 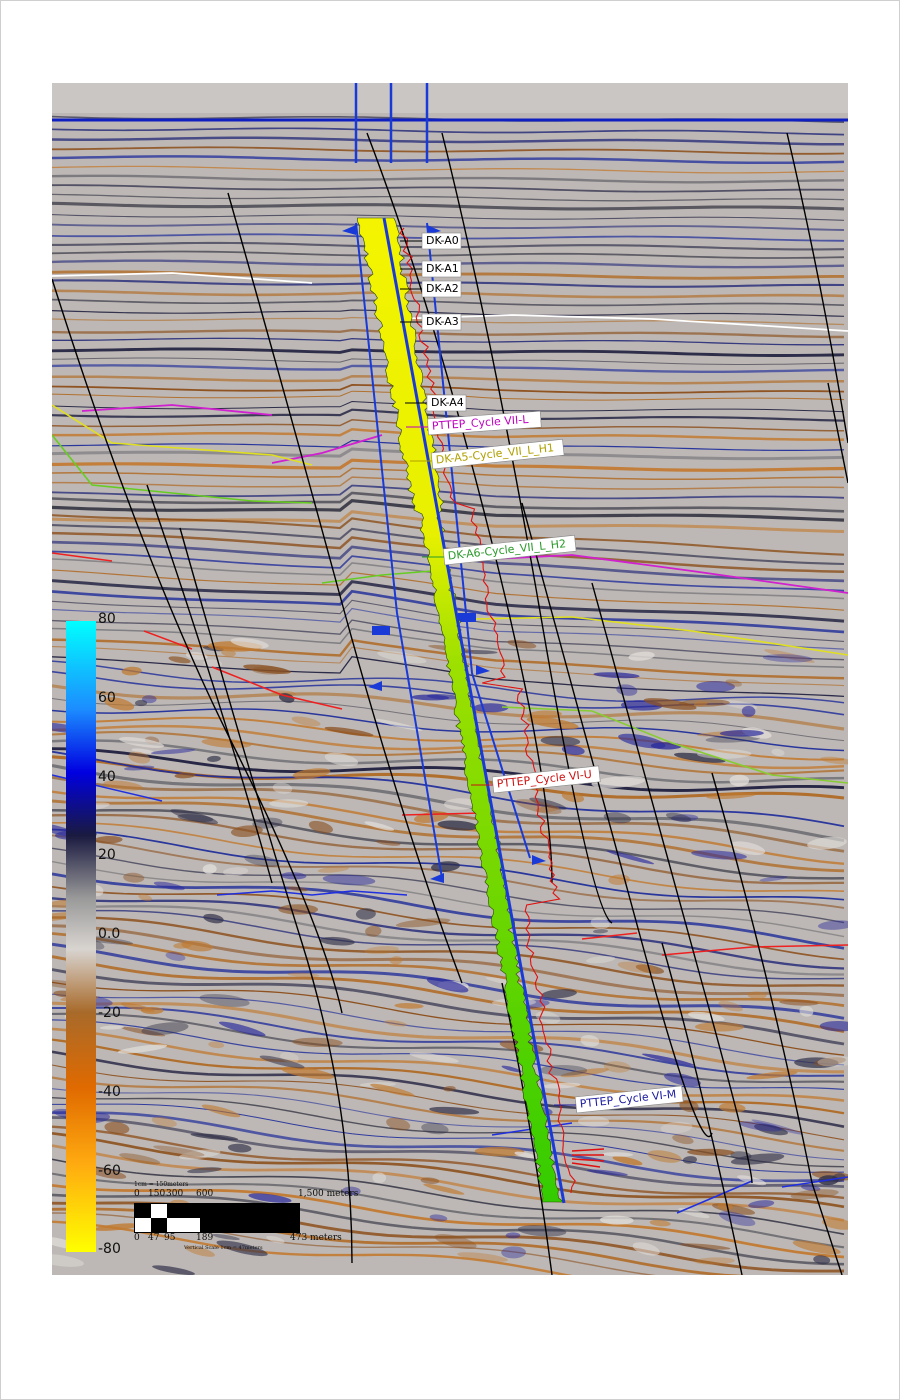 What do you see at coordinates (109, 1091) in the screenshot?
I see `colorbar-tick-label: -40` at bounding box center [109, 1091].